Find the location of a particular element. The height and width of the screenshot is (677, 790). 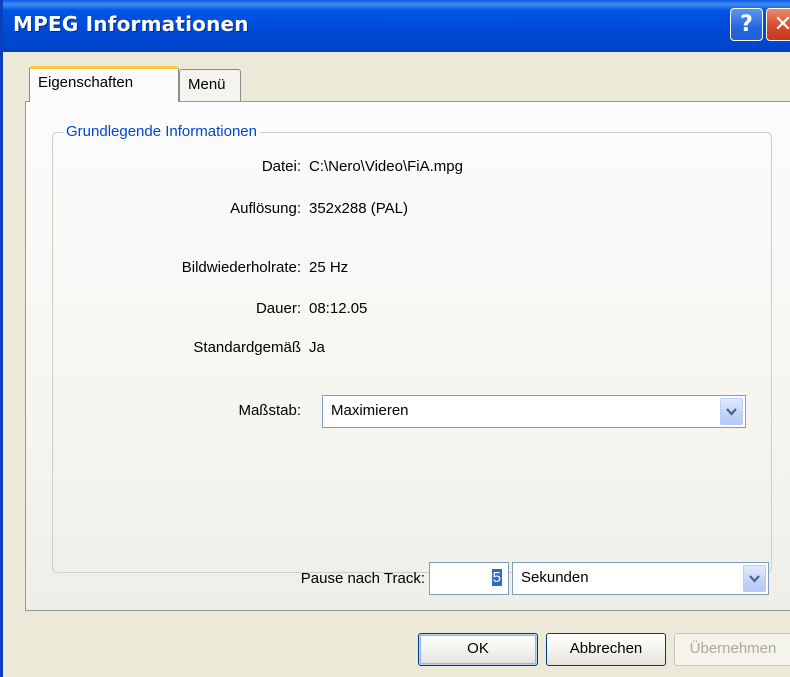

pause-unit-value: Sekunden is located at coordinates (555, 577).